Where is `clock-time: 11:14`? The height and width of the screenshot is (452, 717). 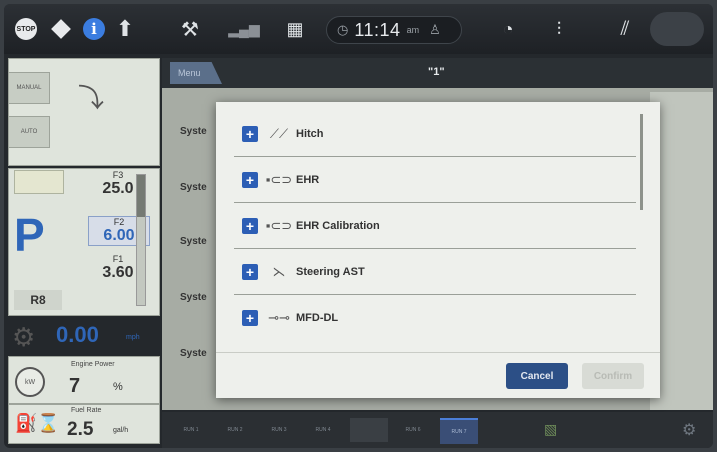
clock-time: 11:14 is located at coordinates (377, 29).